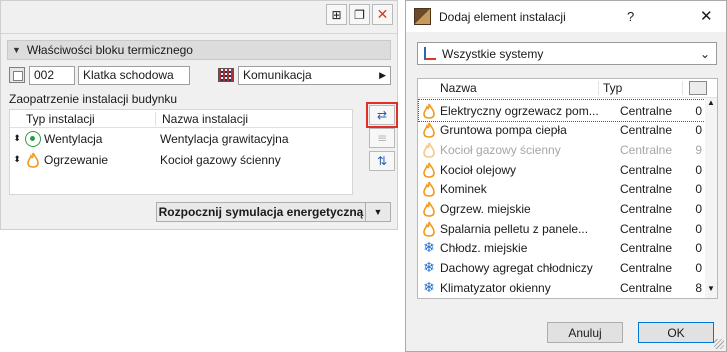  I want to click on column-name: Nazwa, so click(508, 88).